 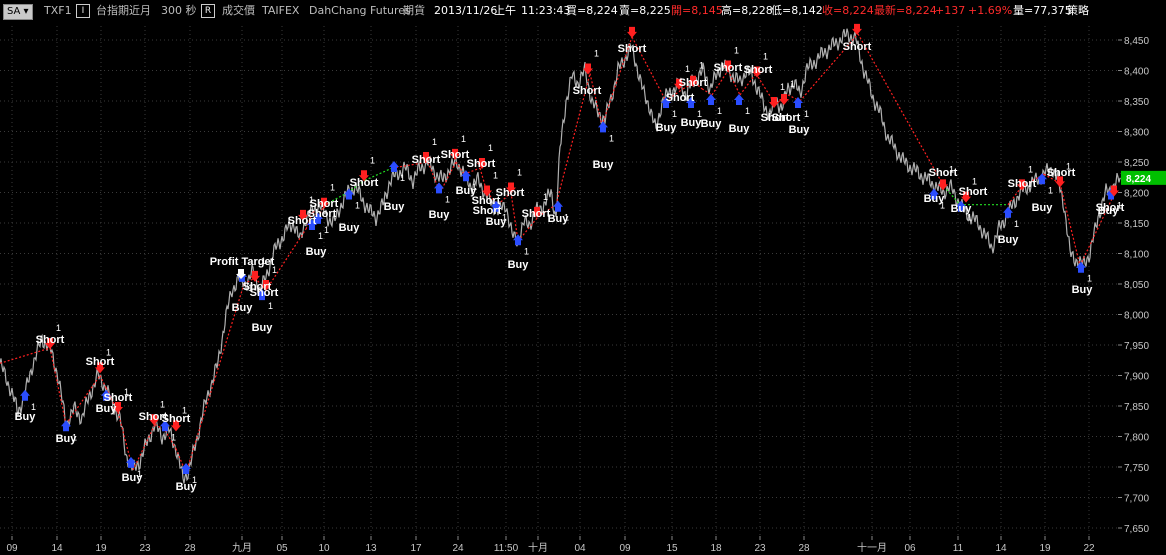 I want to click on r-toggle-button: R, so click(x=208, y=11).